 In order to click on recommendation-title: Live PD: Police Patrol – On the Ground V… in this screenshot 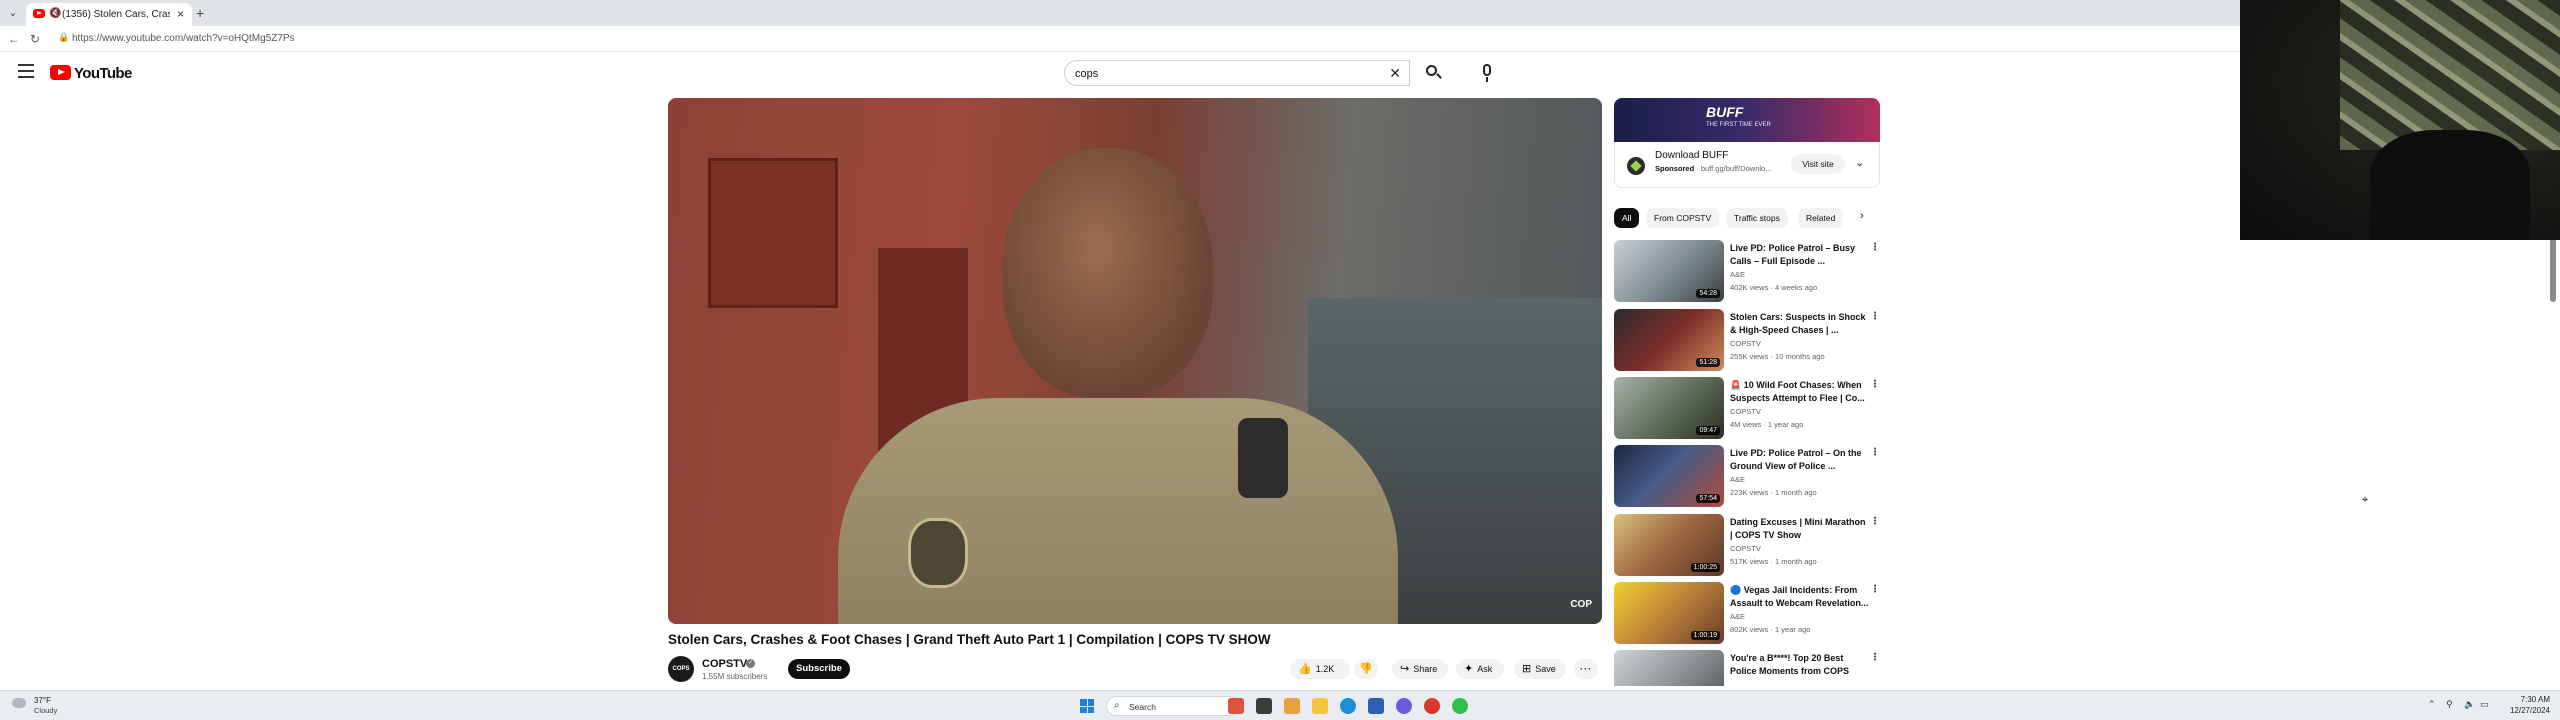, I will do `click(1800, 460)`.